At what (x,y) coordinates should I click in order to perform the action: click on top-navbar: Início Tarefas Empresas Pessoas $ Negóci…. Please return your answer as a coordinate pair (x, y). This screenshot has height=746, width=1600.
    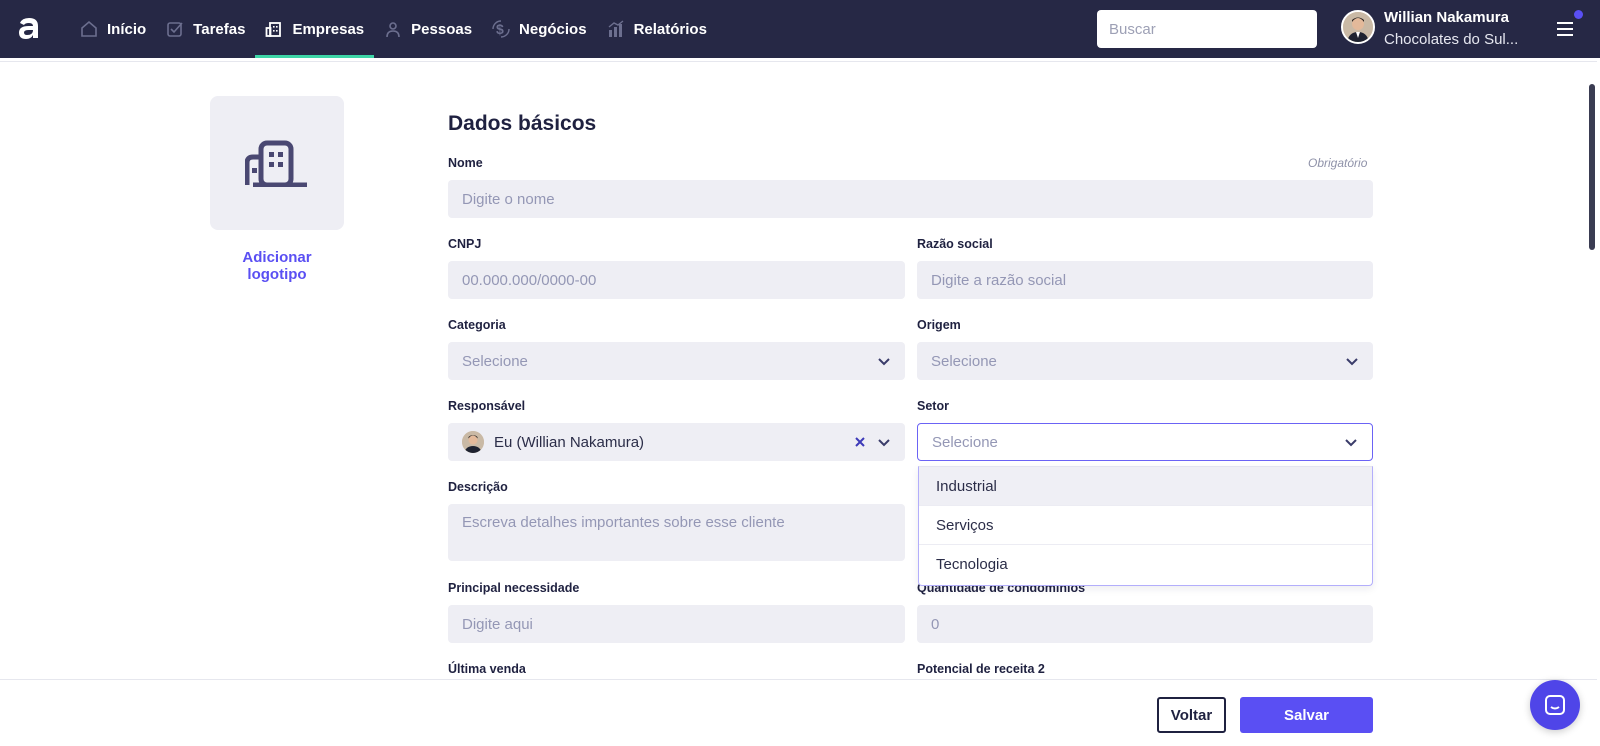
    Looking at the image, I should click on (800, 29).